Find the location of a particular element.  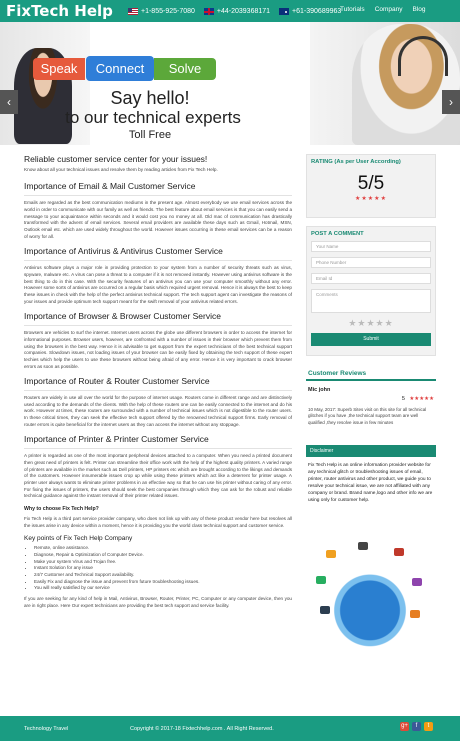

toll-free-label: Toll Free is located at coordinates (150, 135).